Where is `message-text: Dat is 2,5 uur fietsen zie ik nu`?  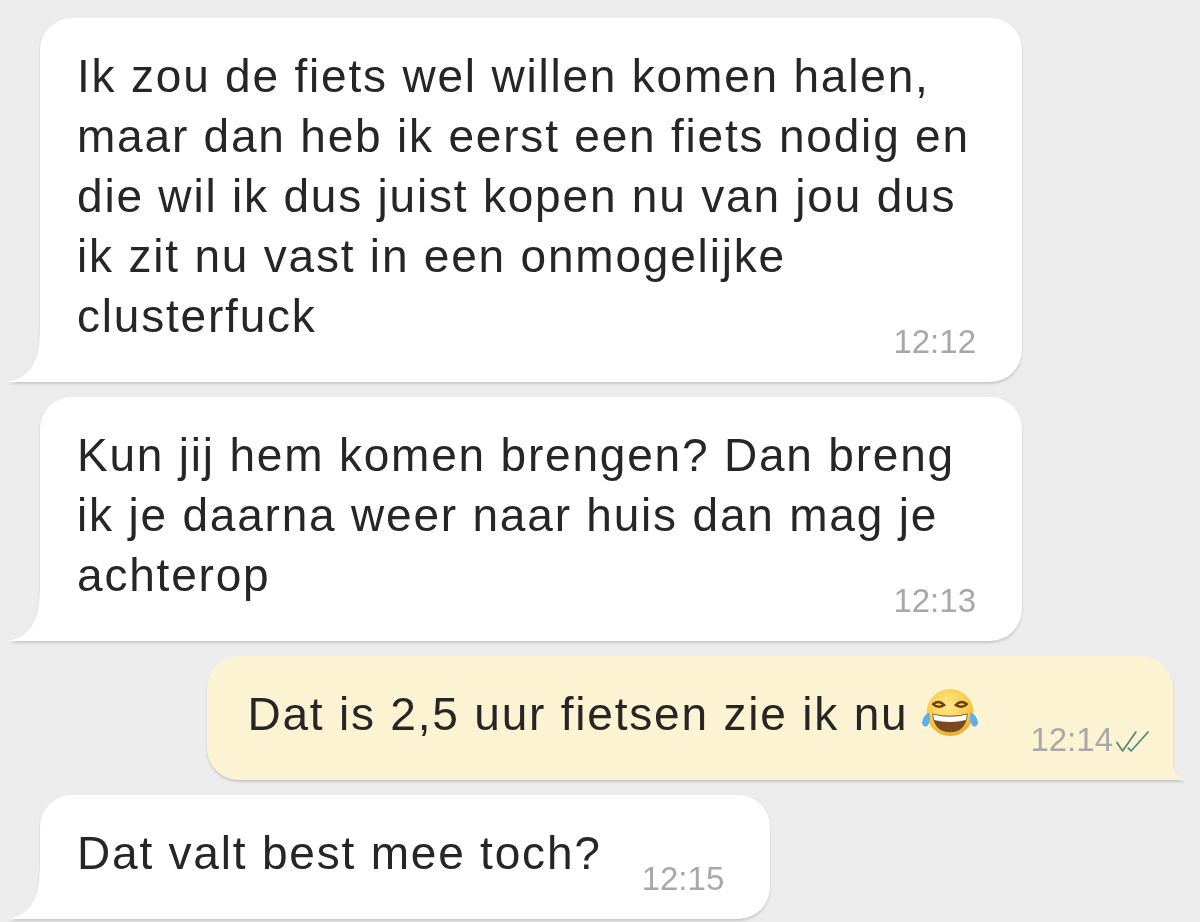
message-text: Dat is 2,5 uur fietsen zie ik nu is located at coordinates (578, 714).